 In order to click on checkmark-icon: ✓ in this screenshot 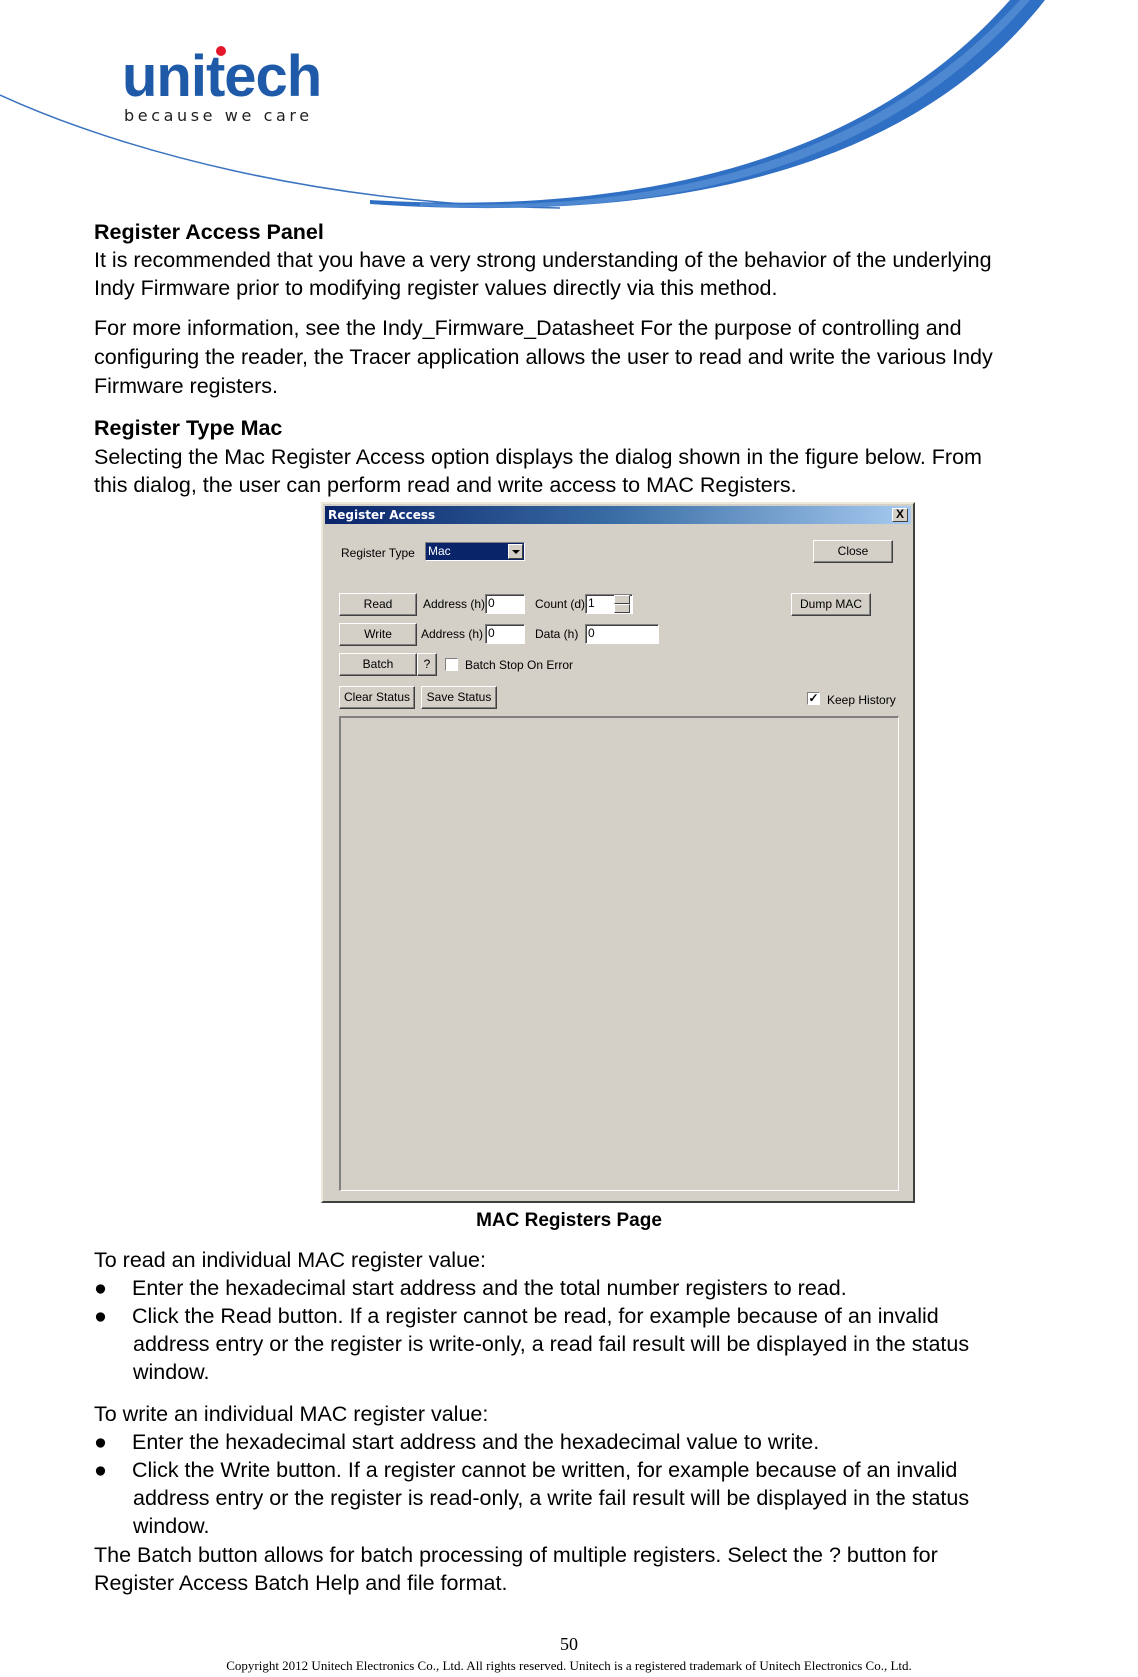, I will do `click(813, 698)`.